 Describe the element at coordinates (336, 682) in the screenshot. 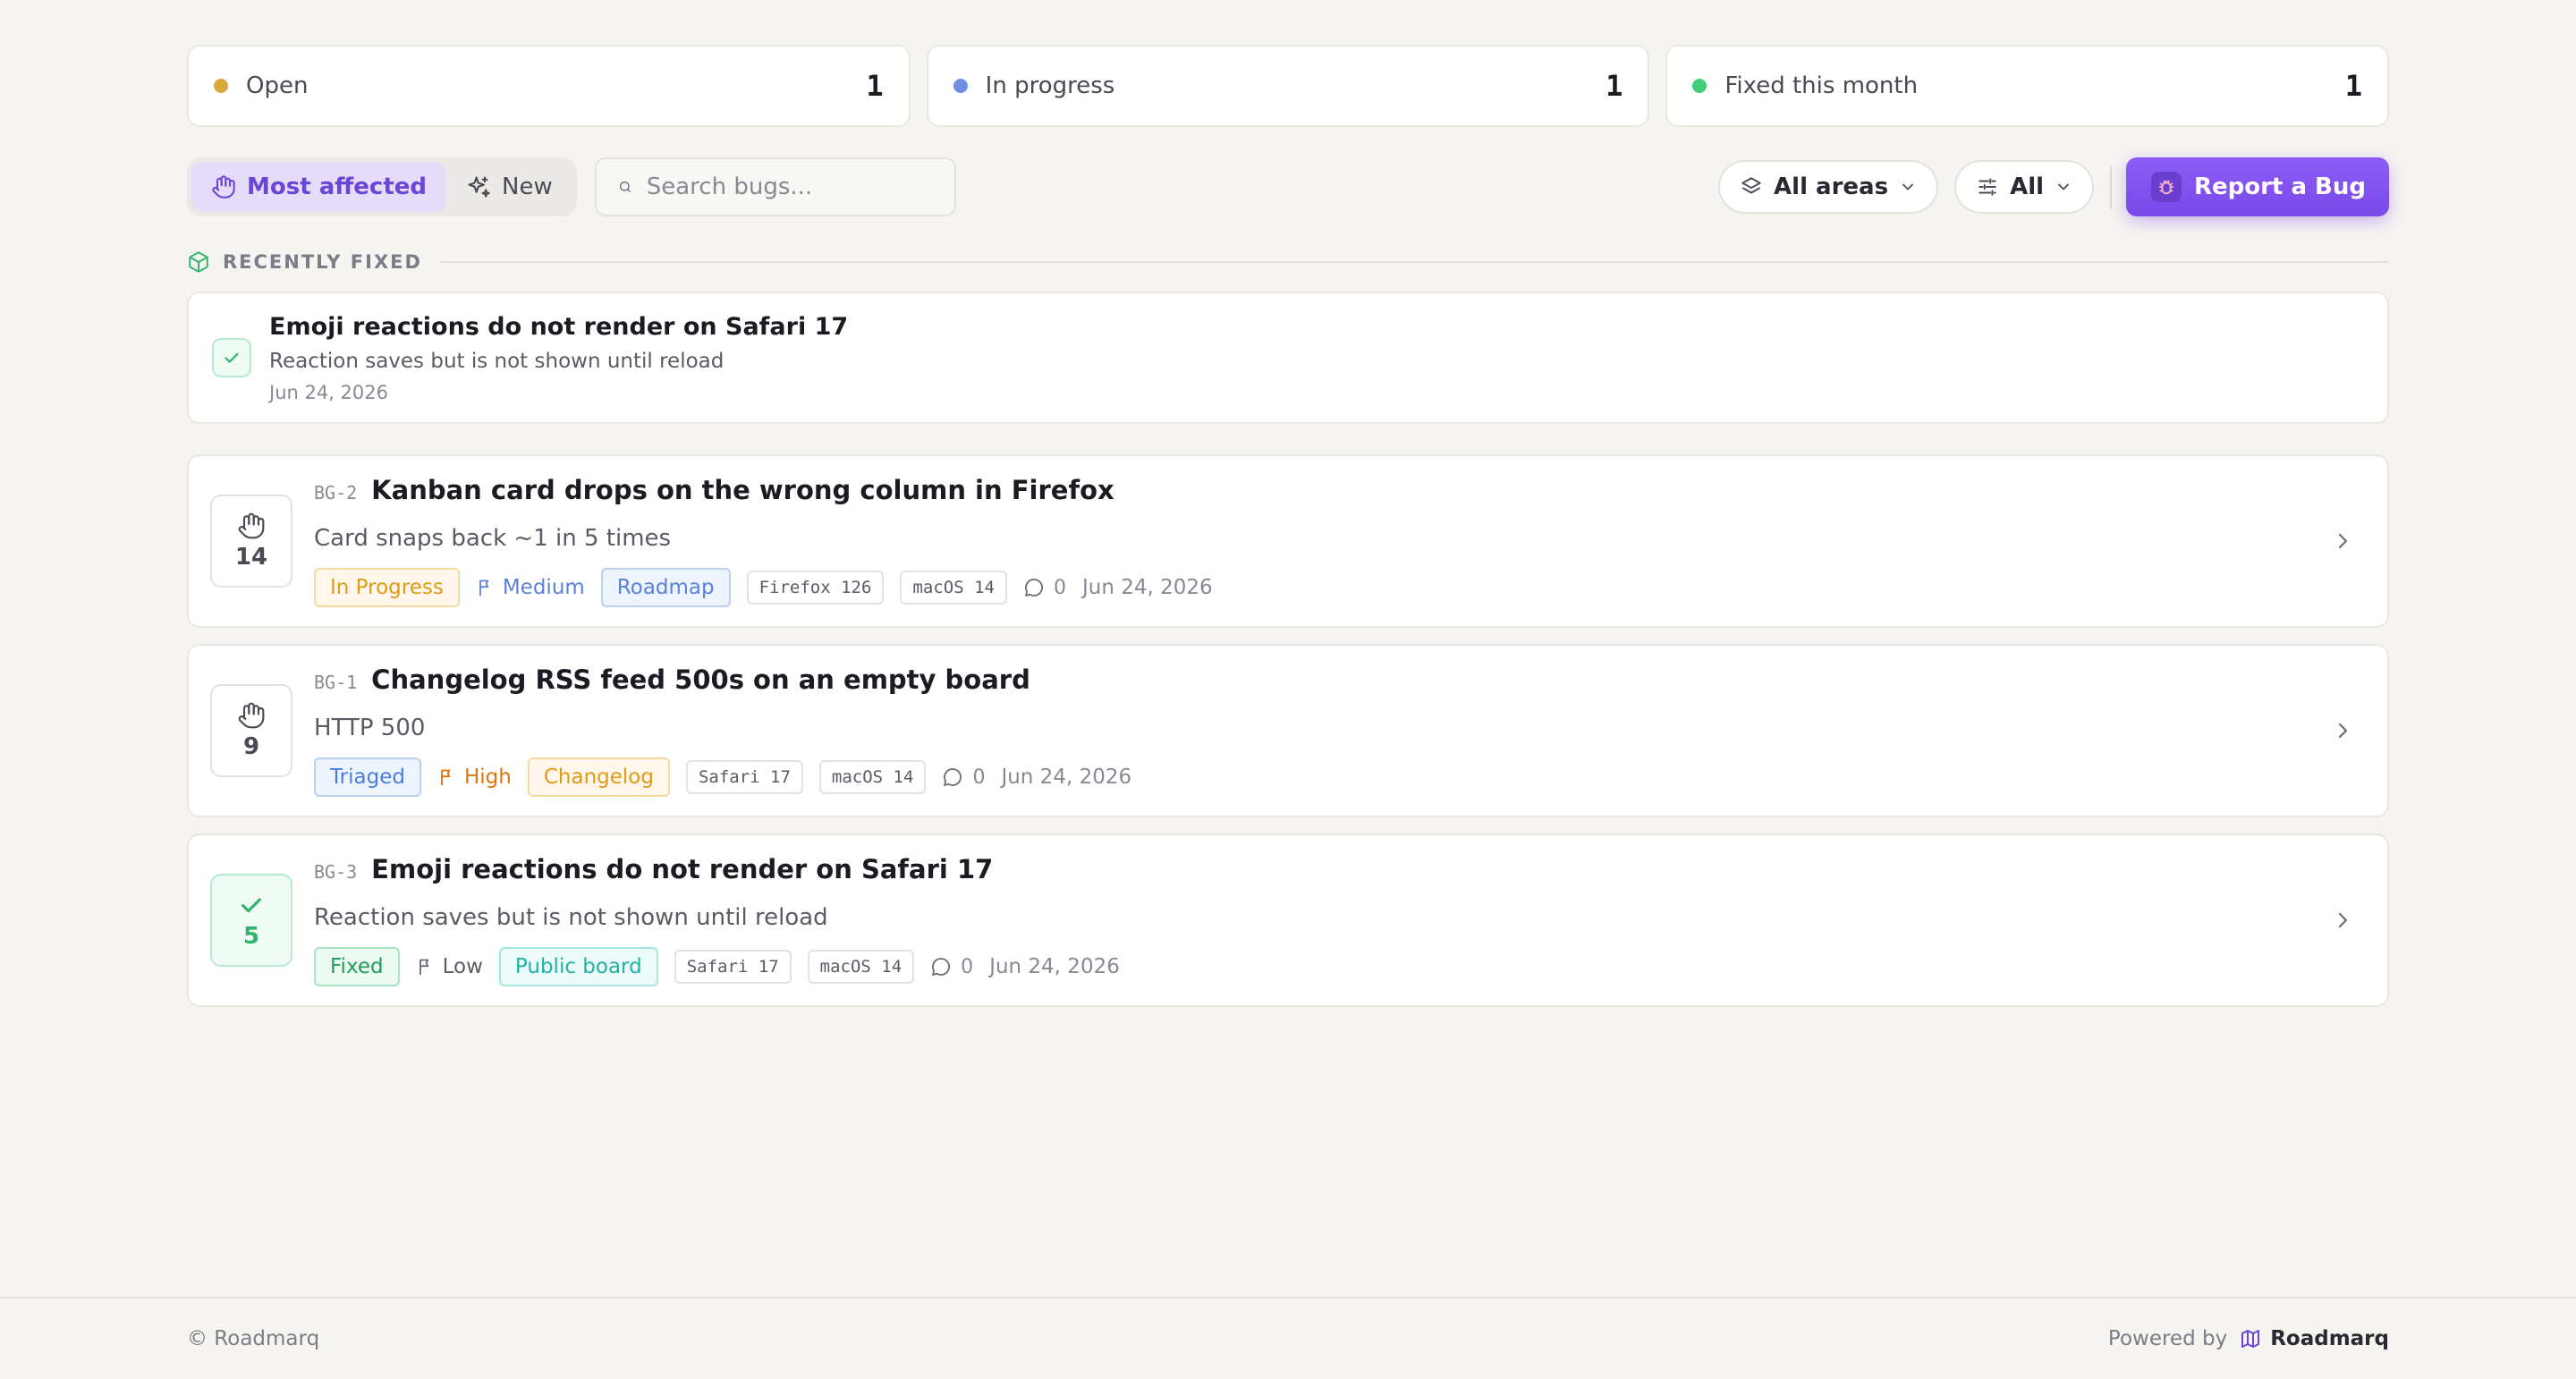

I see `bug-id: BG-1` at that location.